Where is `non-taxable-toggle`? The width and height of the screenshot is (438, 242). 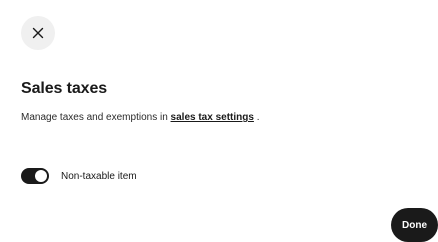 non-taxable-toggle is located at coordinates (35, 176).